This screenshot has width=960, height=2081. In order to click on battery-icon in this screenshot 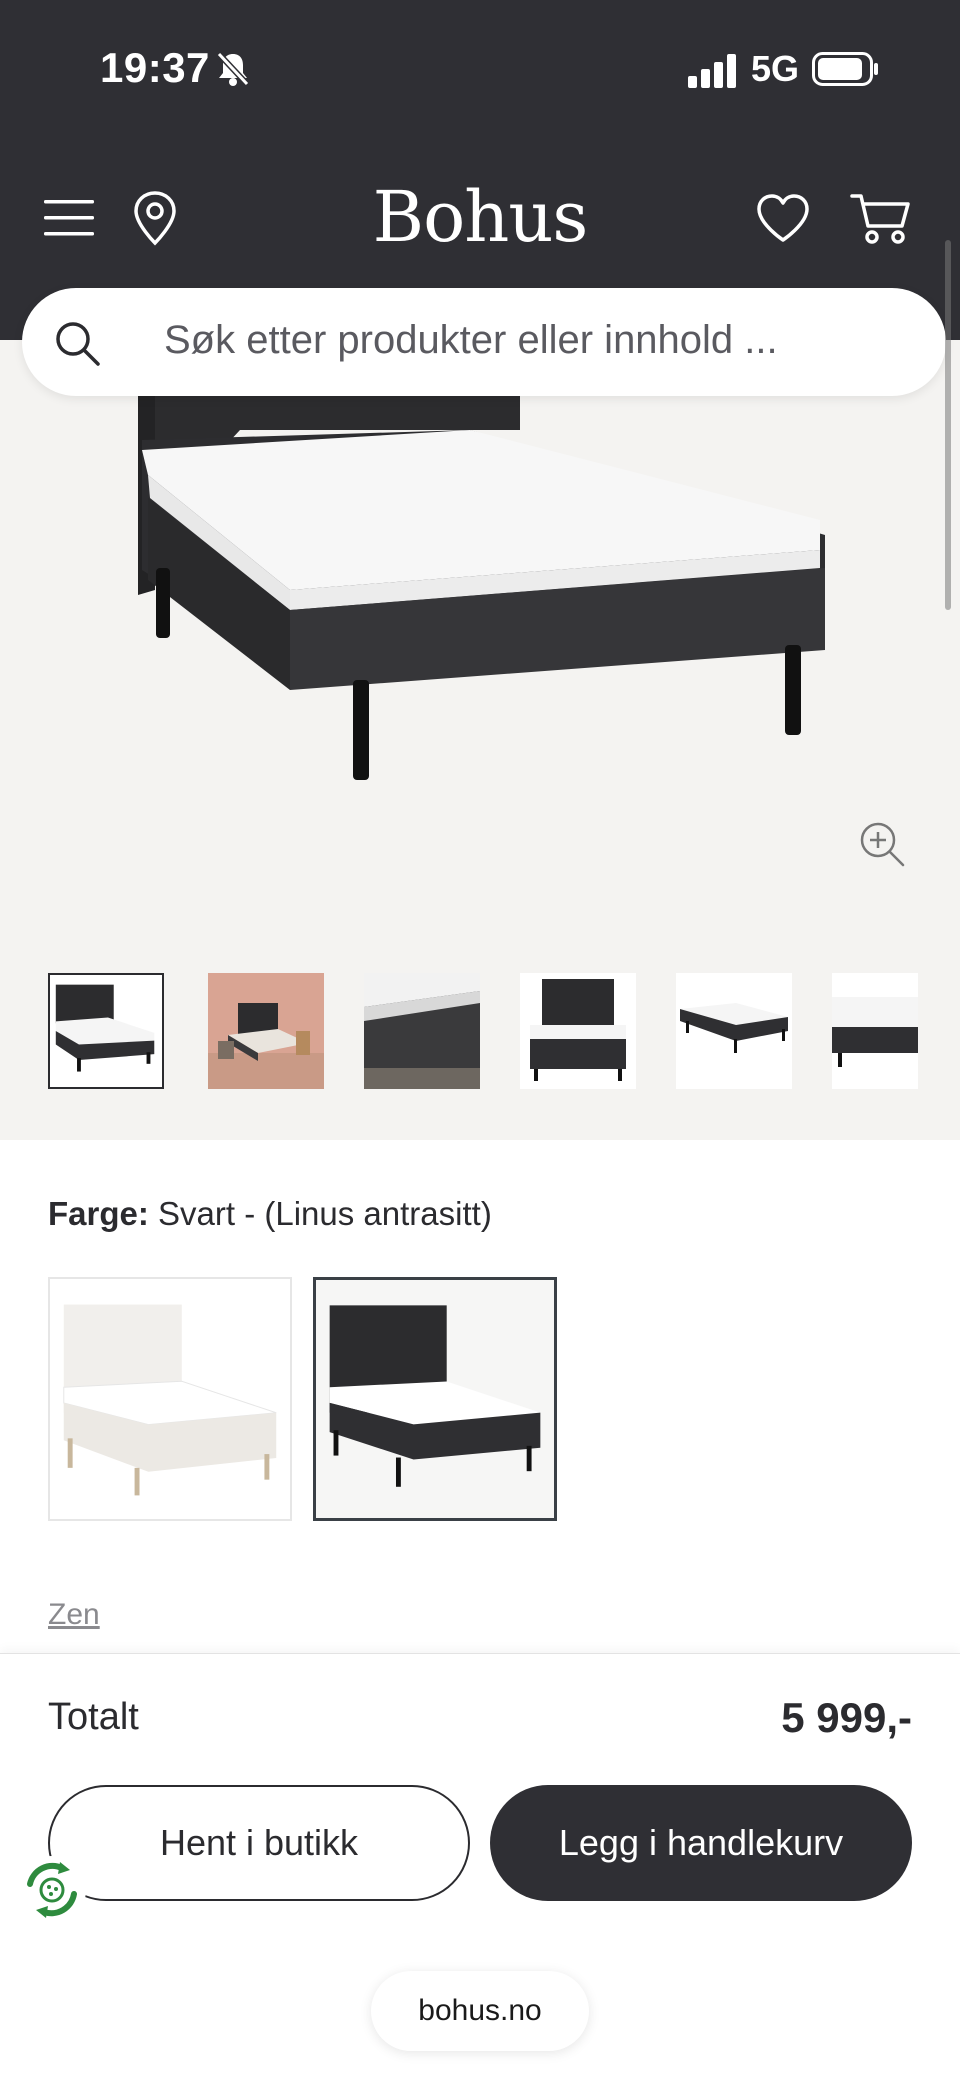, I will do `click(845, 69)`.